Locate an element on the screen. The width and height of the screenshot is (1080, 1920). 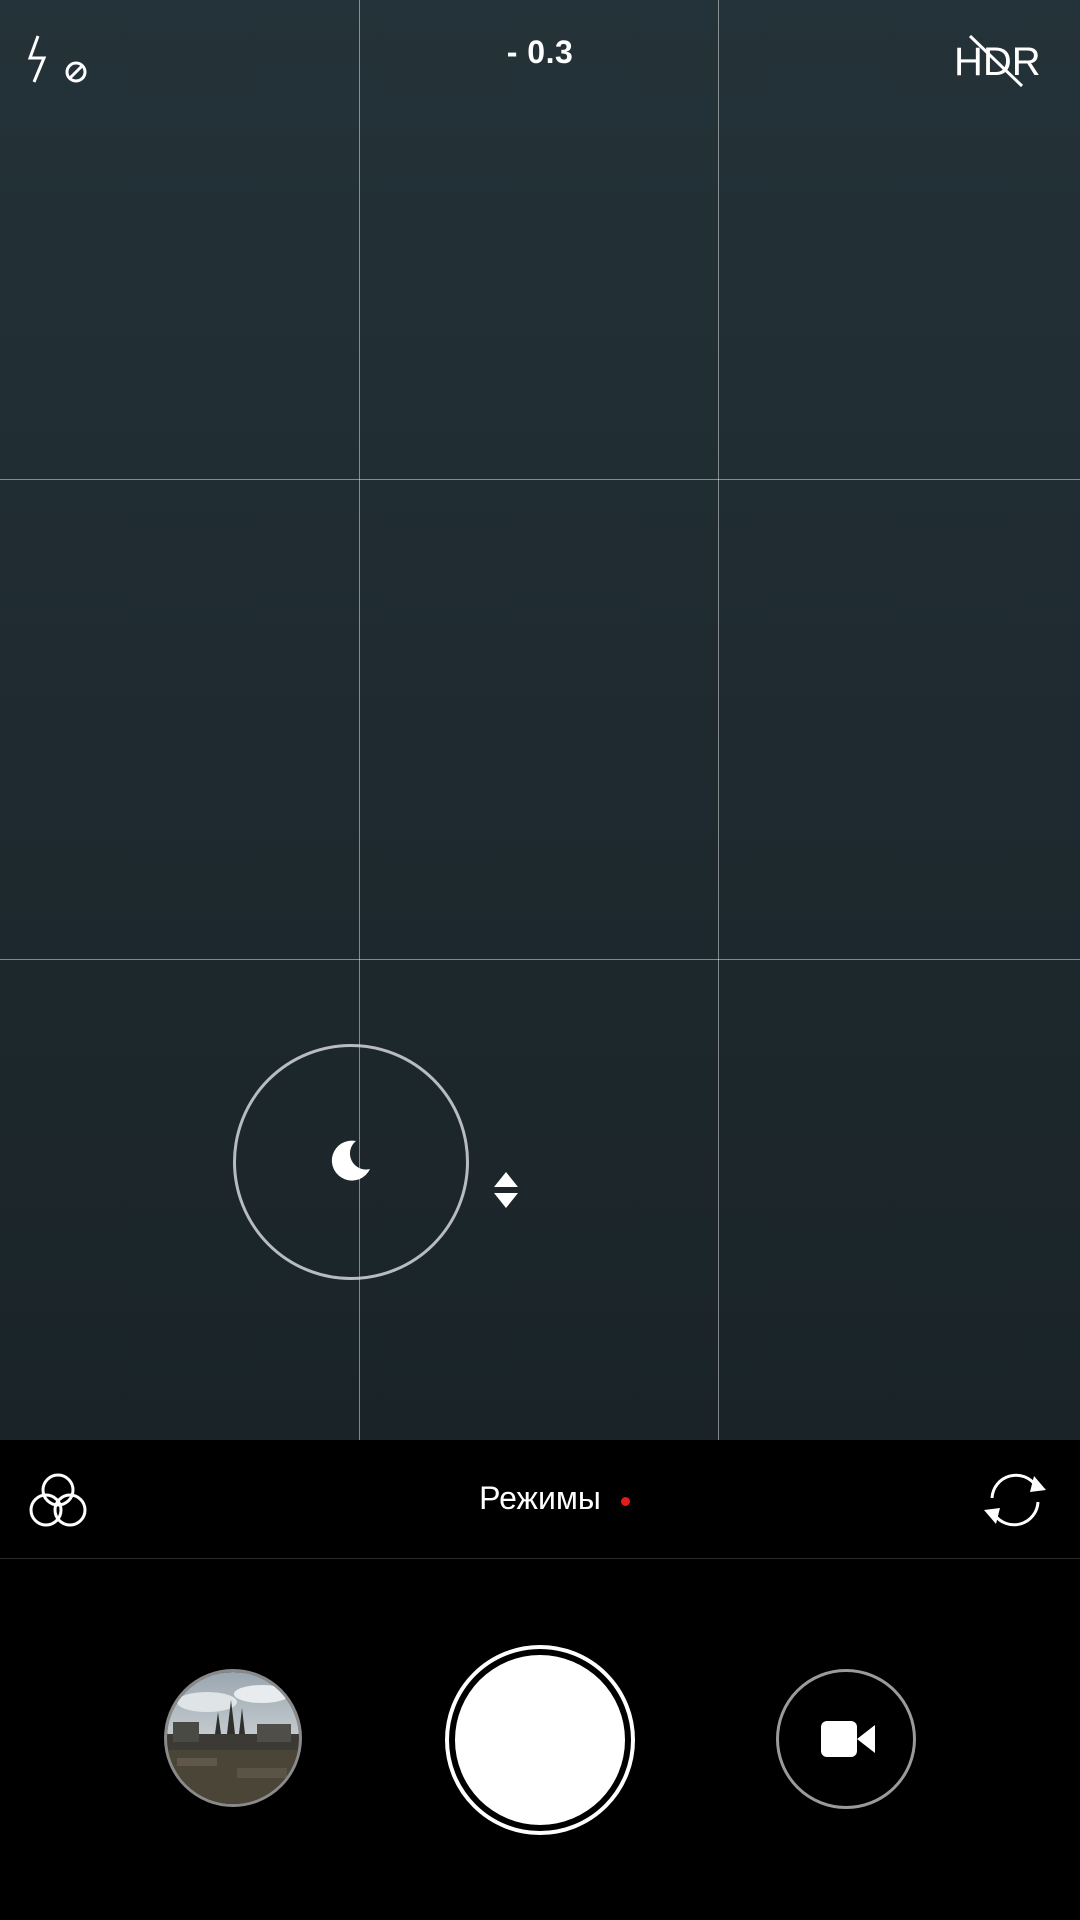
hdr-toggle-button: HDR is located at coordinates (1005, 60).